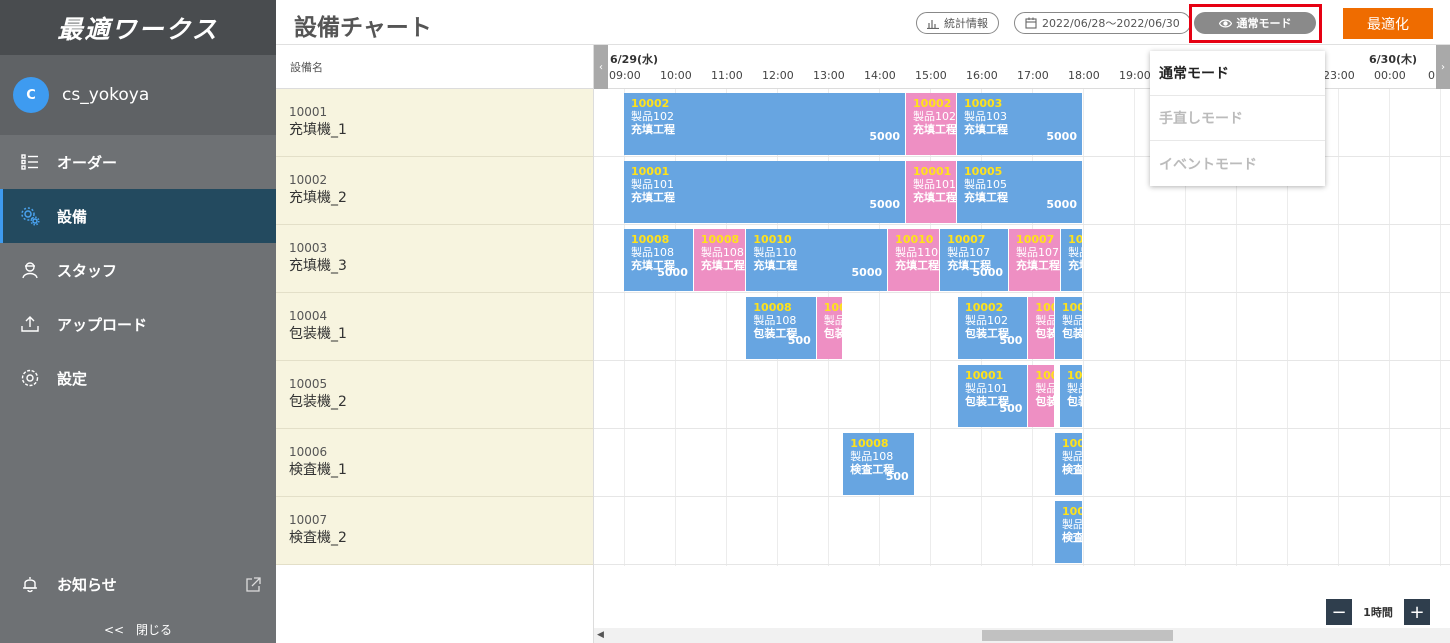  Describe the element at coordinates (993, 328) in the screenshot. I see `schedule-block: 10002 製品102 包装工程 500` at that location.